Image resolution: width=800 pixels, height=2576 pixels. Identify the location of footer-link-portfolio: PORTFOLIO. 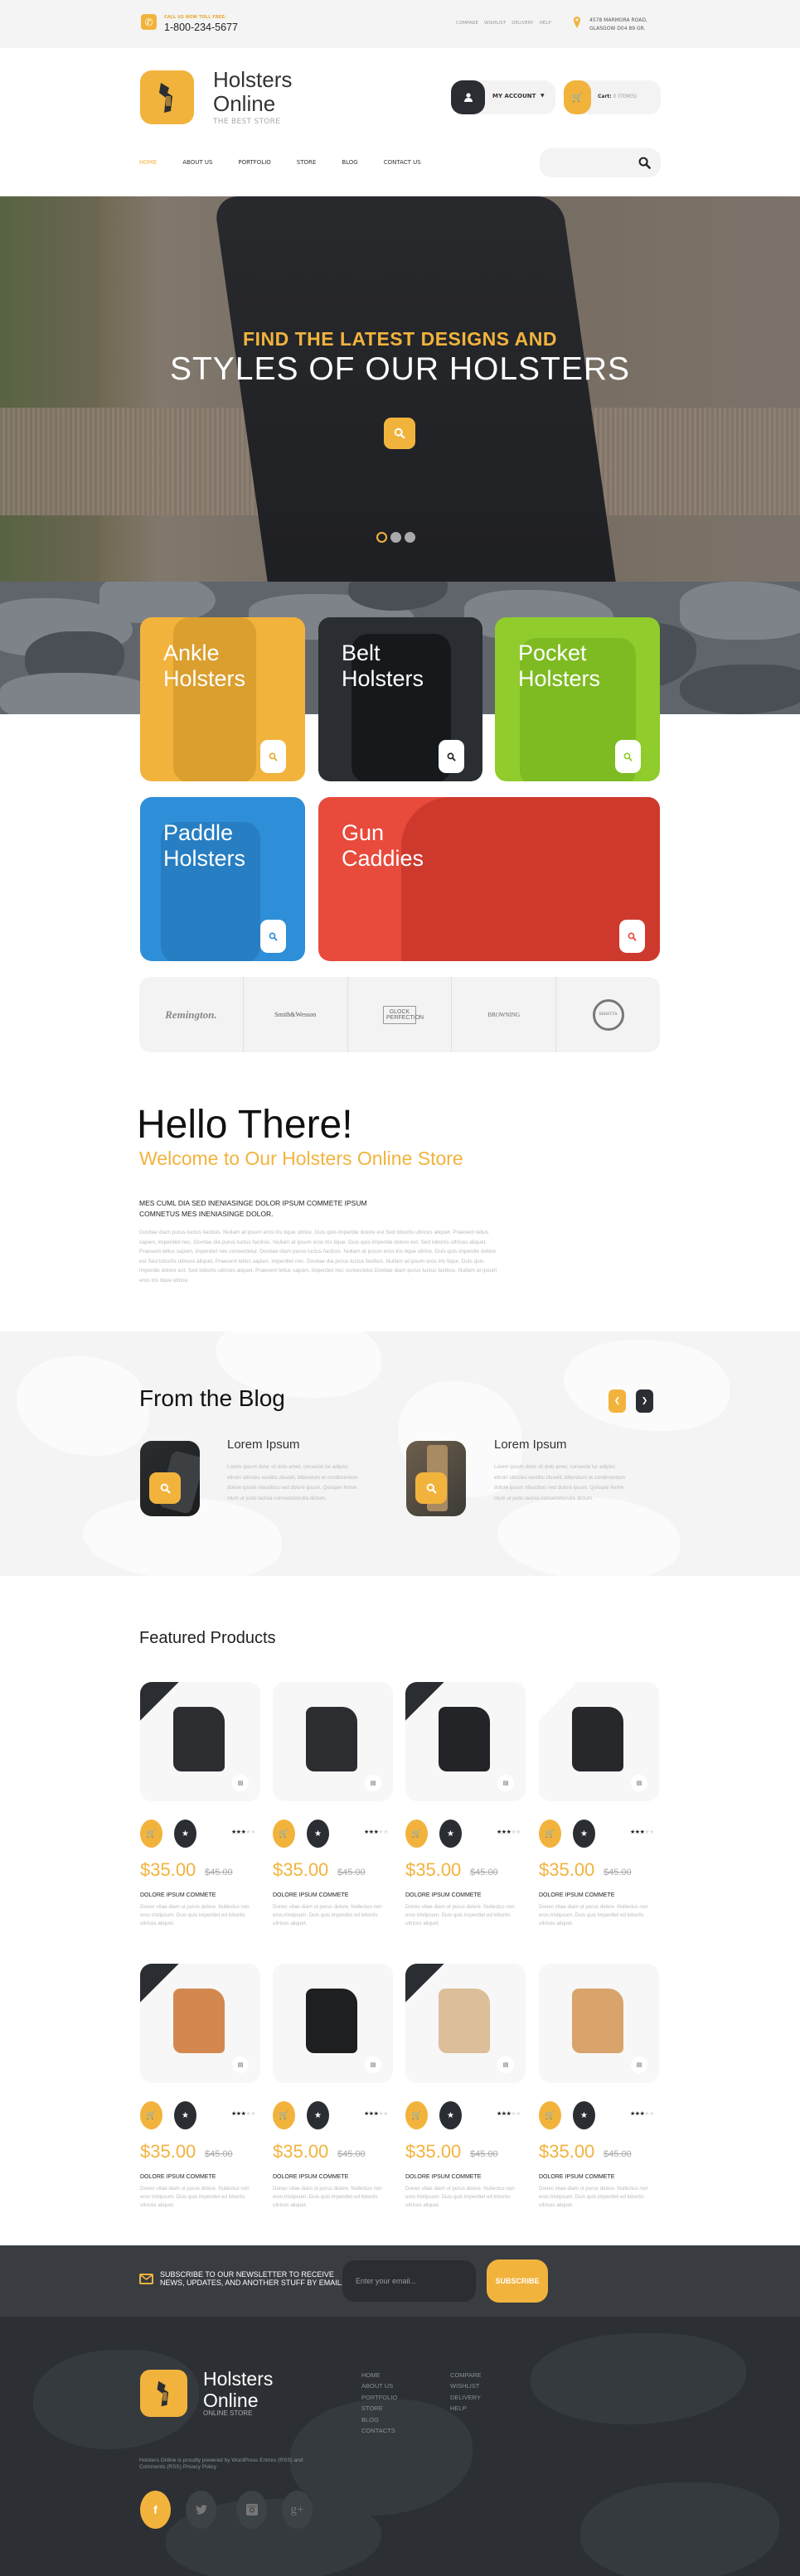
(379, 2397).